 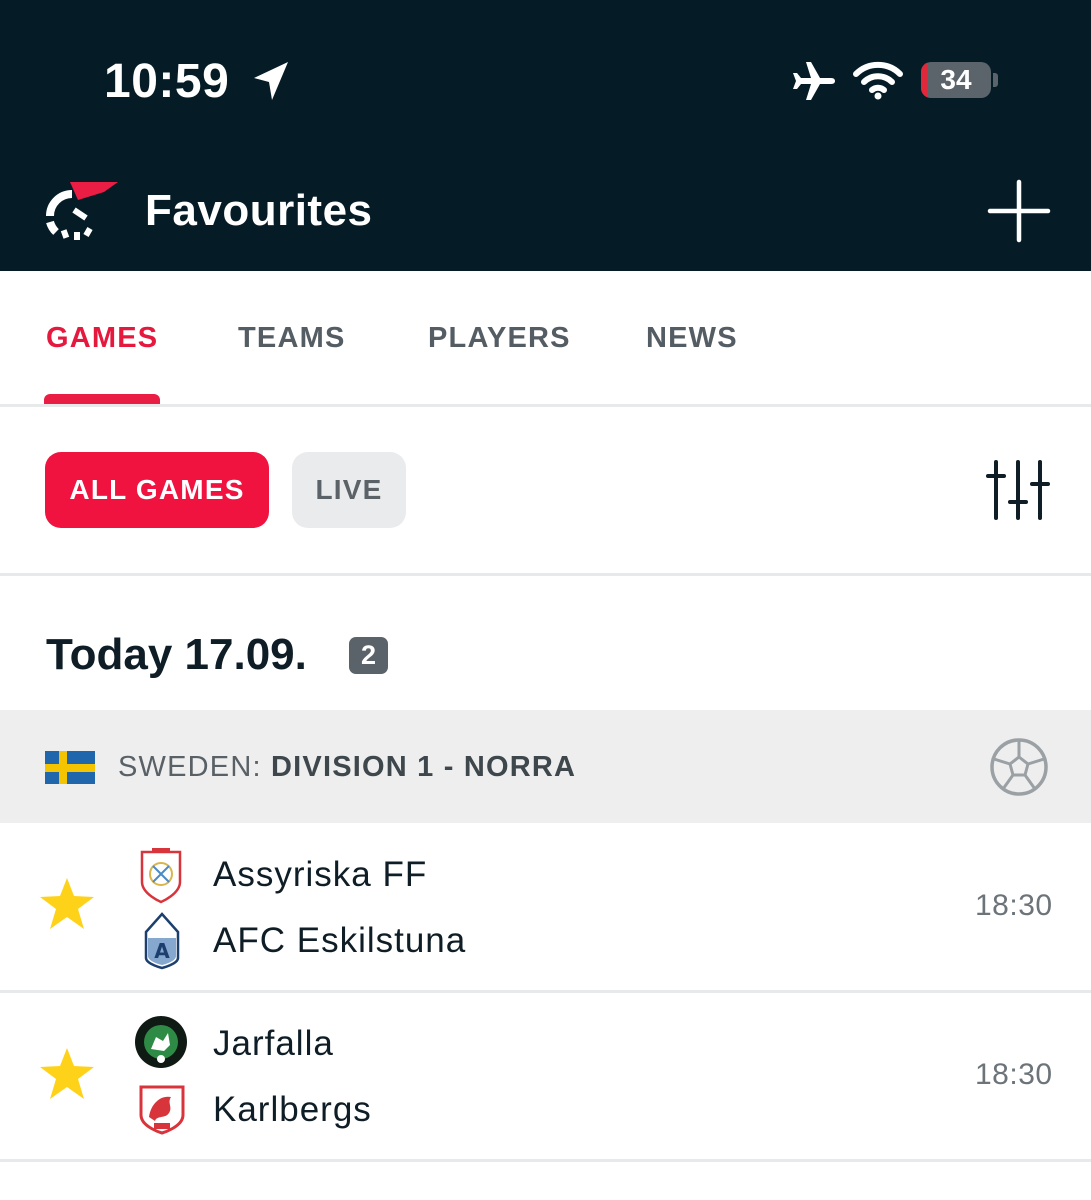 I want to click on tab-players: PLAYERS, so click(x=499, y=338).